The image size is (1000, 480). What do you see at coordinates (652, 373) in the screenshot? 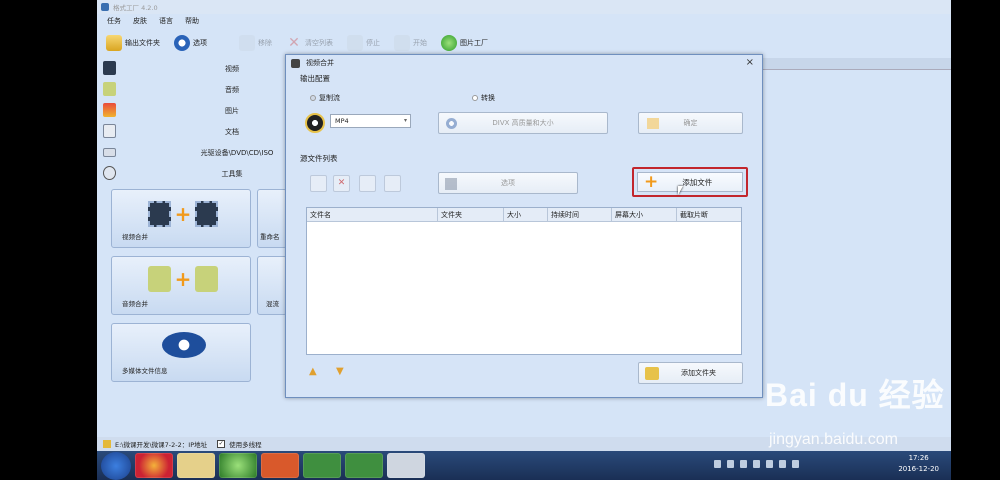
I see `folder-add-icon` at bounding box center [652, 373].